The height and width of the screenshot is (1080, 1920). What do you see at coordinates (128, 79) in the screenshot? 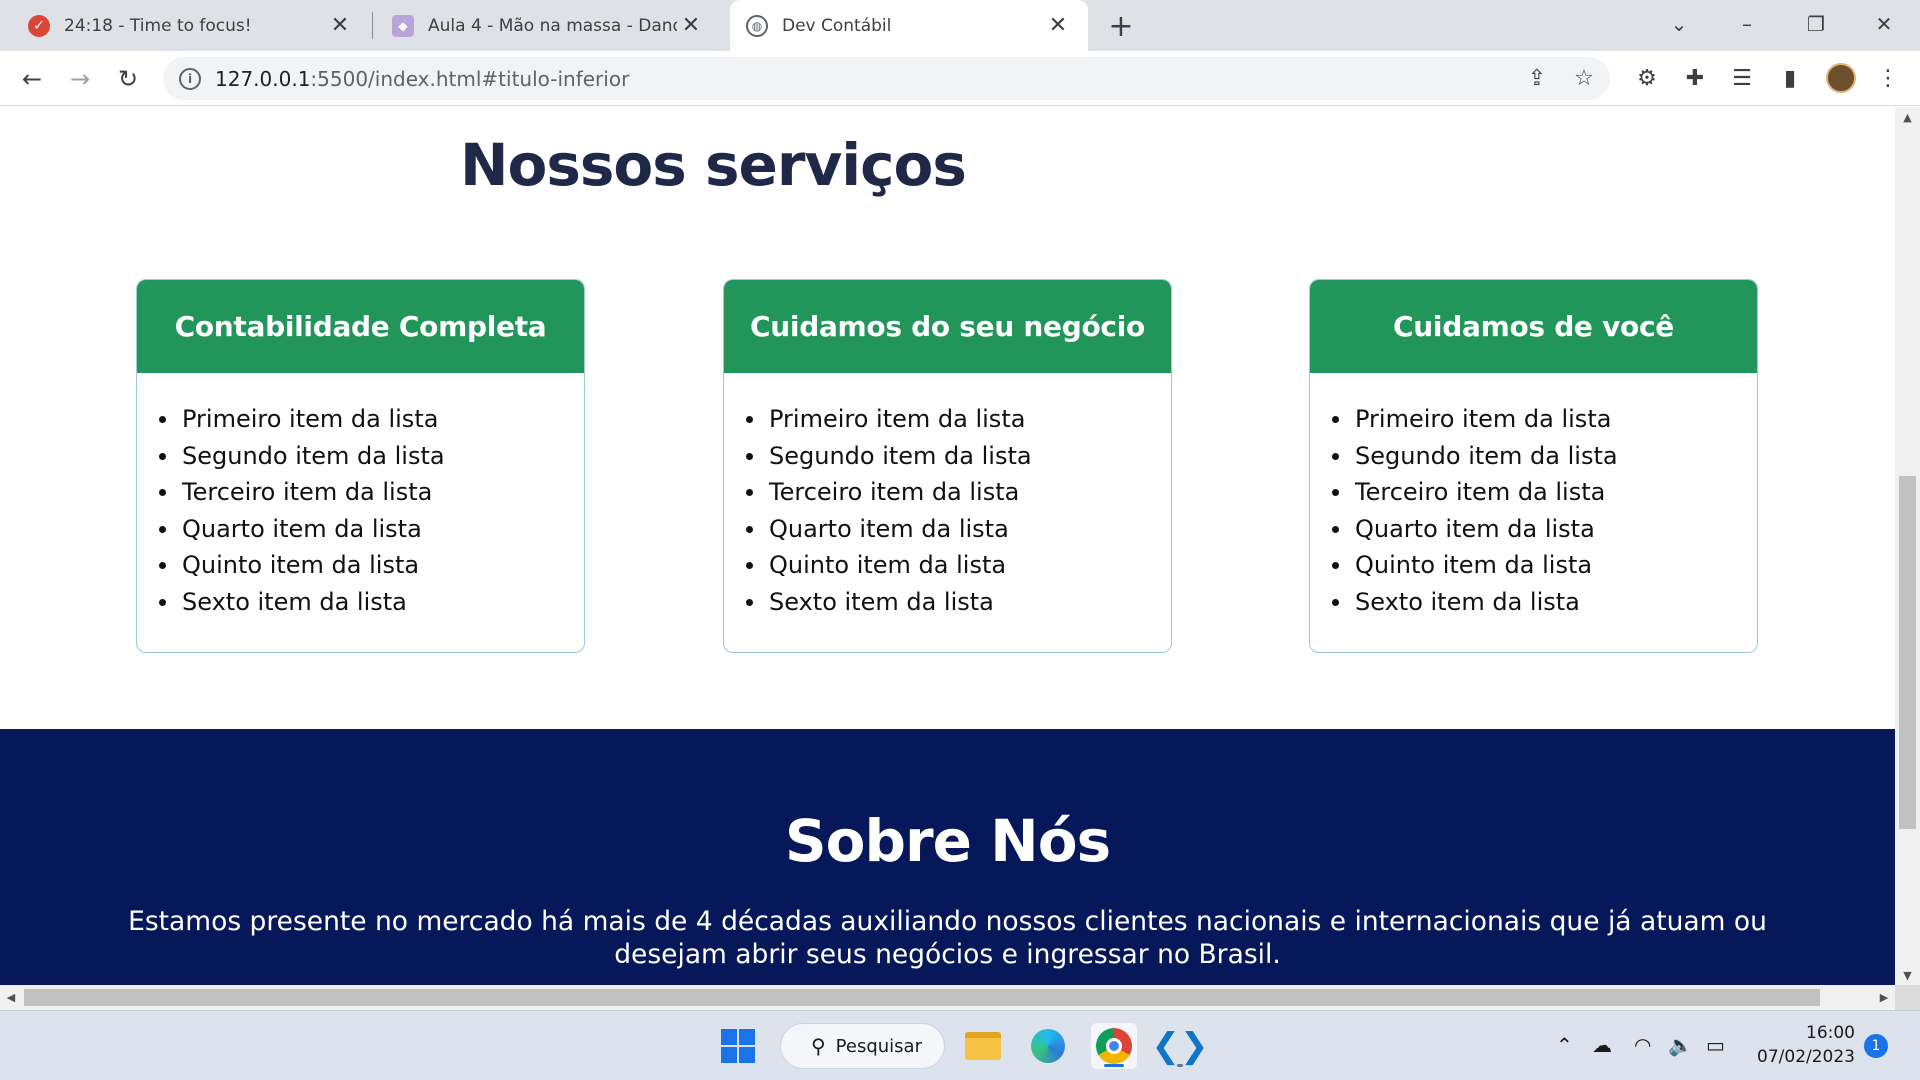
I see `reload-icon: ↻` at bounding box center [128, 79].